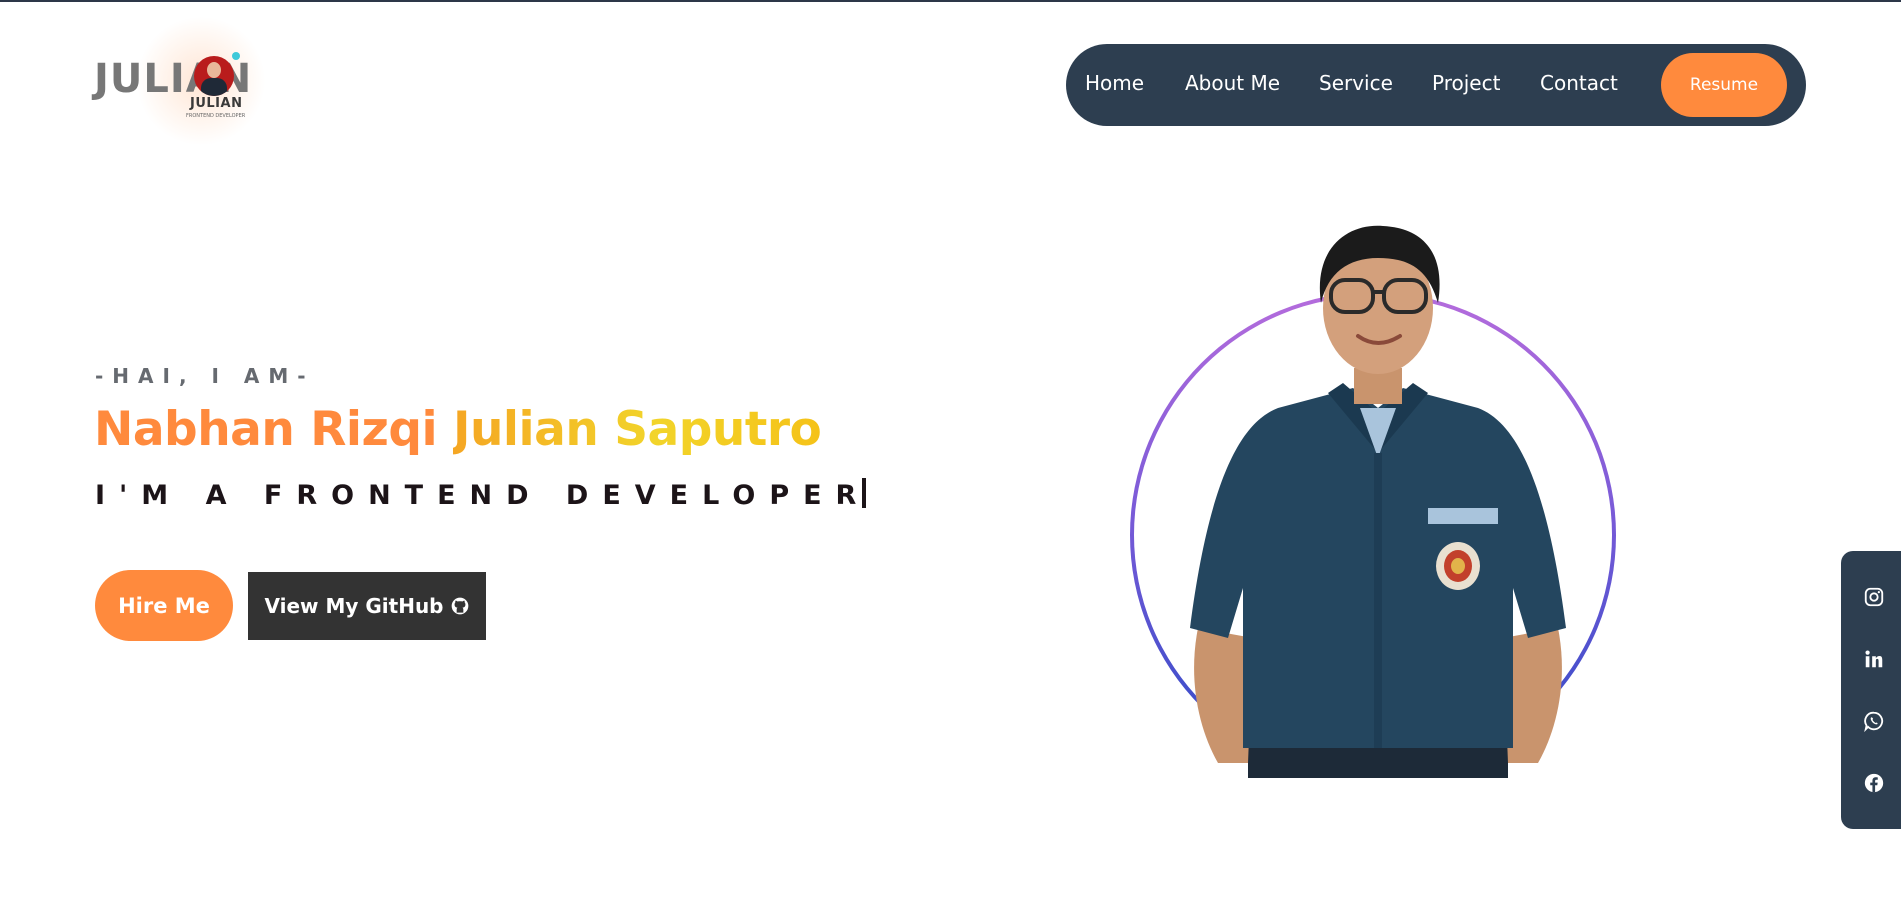 The width and height of the screenshot is (1901, 909). What do you see at coordinates (1874, 783) in the screenshot?
I see `facebook-icon` at bounding box center [1874, 783].